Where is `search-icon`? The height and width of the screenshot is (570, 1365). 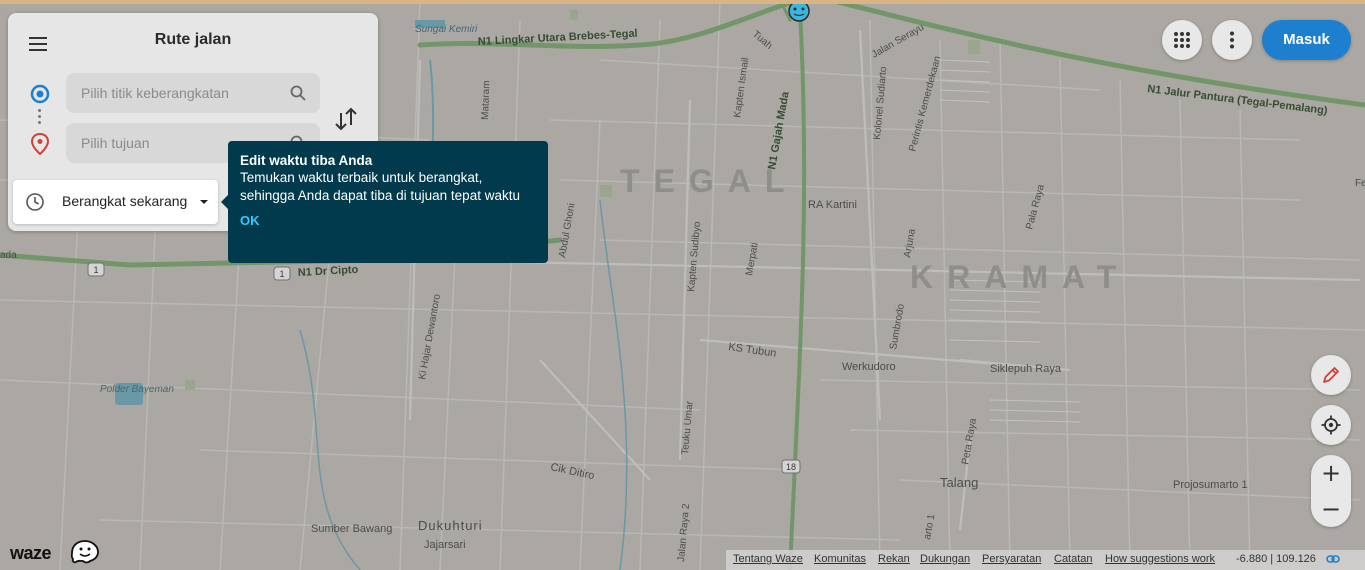
search-icon is located at coordinates (298, 93).